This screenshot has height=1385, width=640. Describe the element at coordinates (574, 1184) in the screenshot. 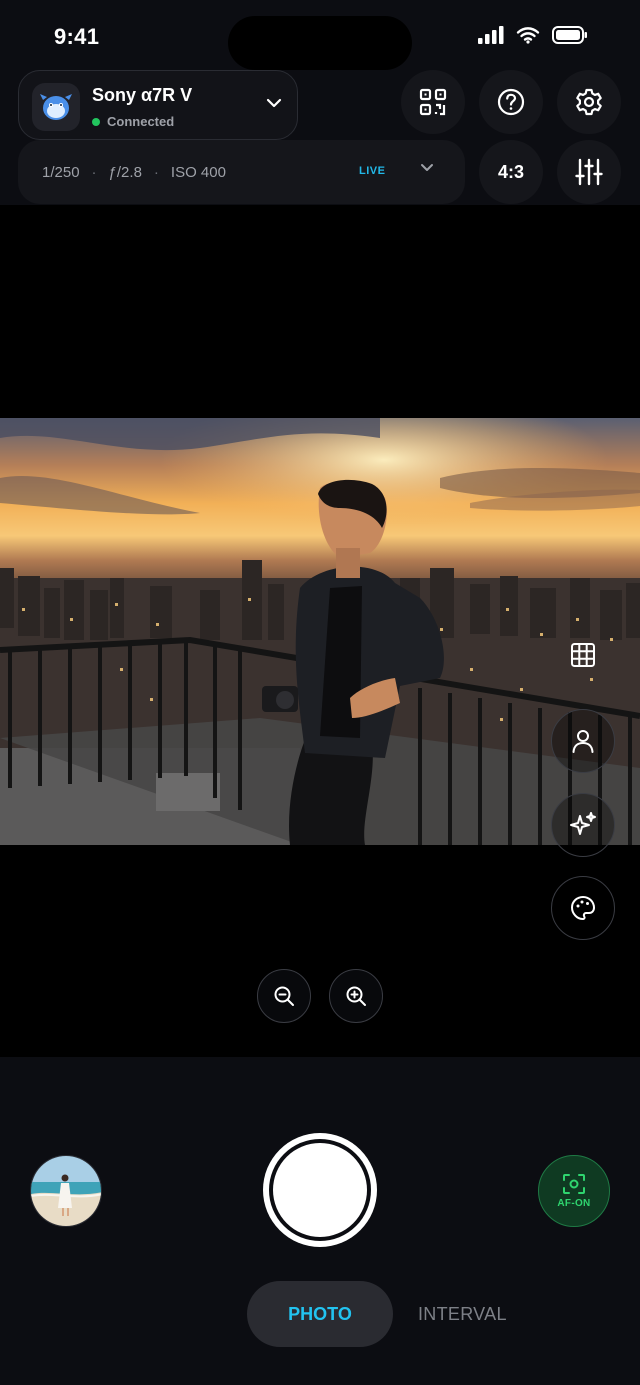

I see `focus-frame-icon` at that location.